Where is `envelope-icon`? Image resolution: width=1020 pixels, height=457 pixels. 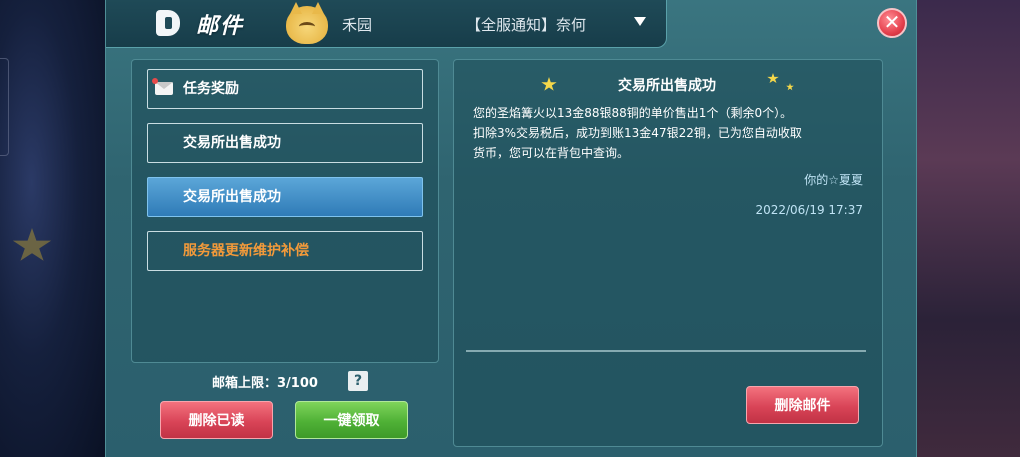 envelope-icon is located at coordinates (162, 86).